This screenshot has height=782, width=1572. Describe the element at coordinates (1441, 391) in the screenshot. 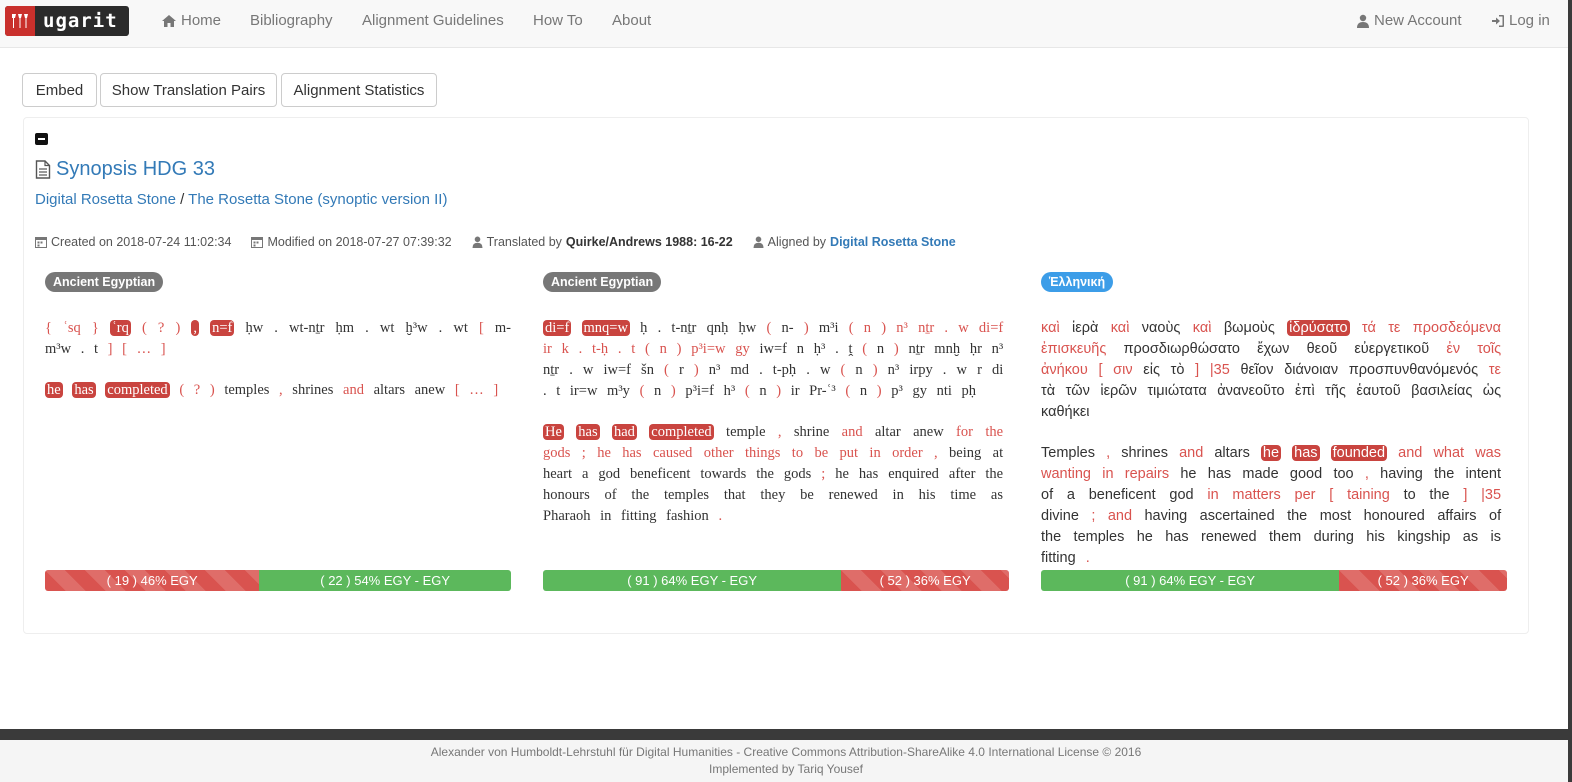

I see `token: βασιλείας` at that location.